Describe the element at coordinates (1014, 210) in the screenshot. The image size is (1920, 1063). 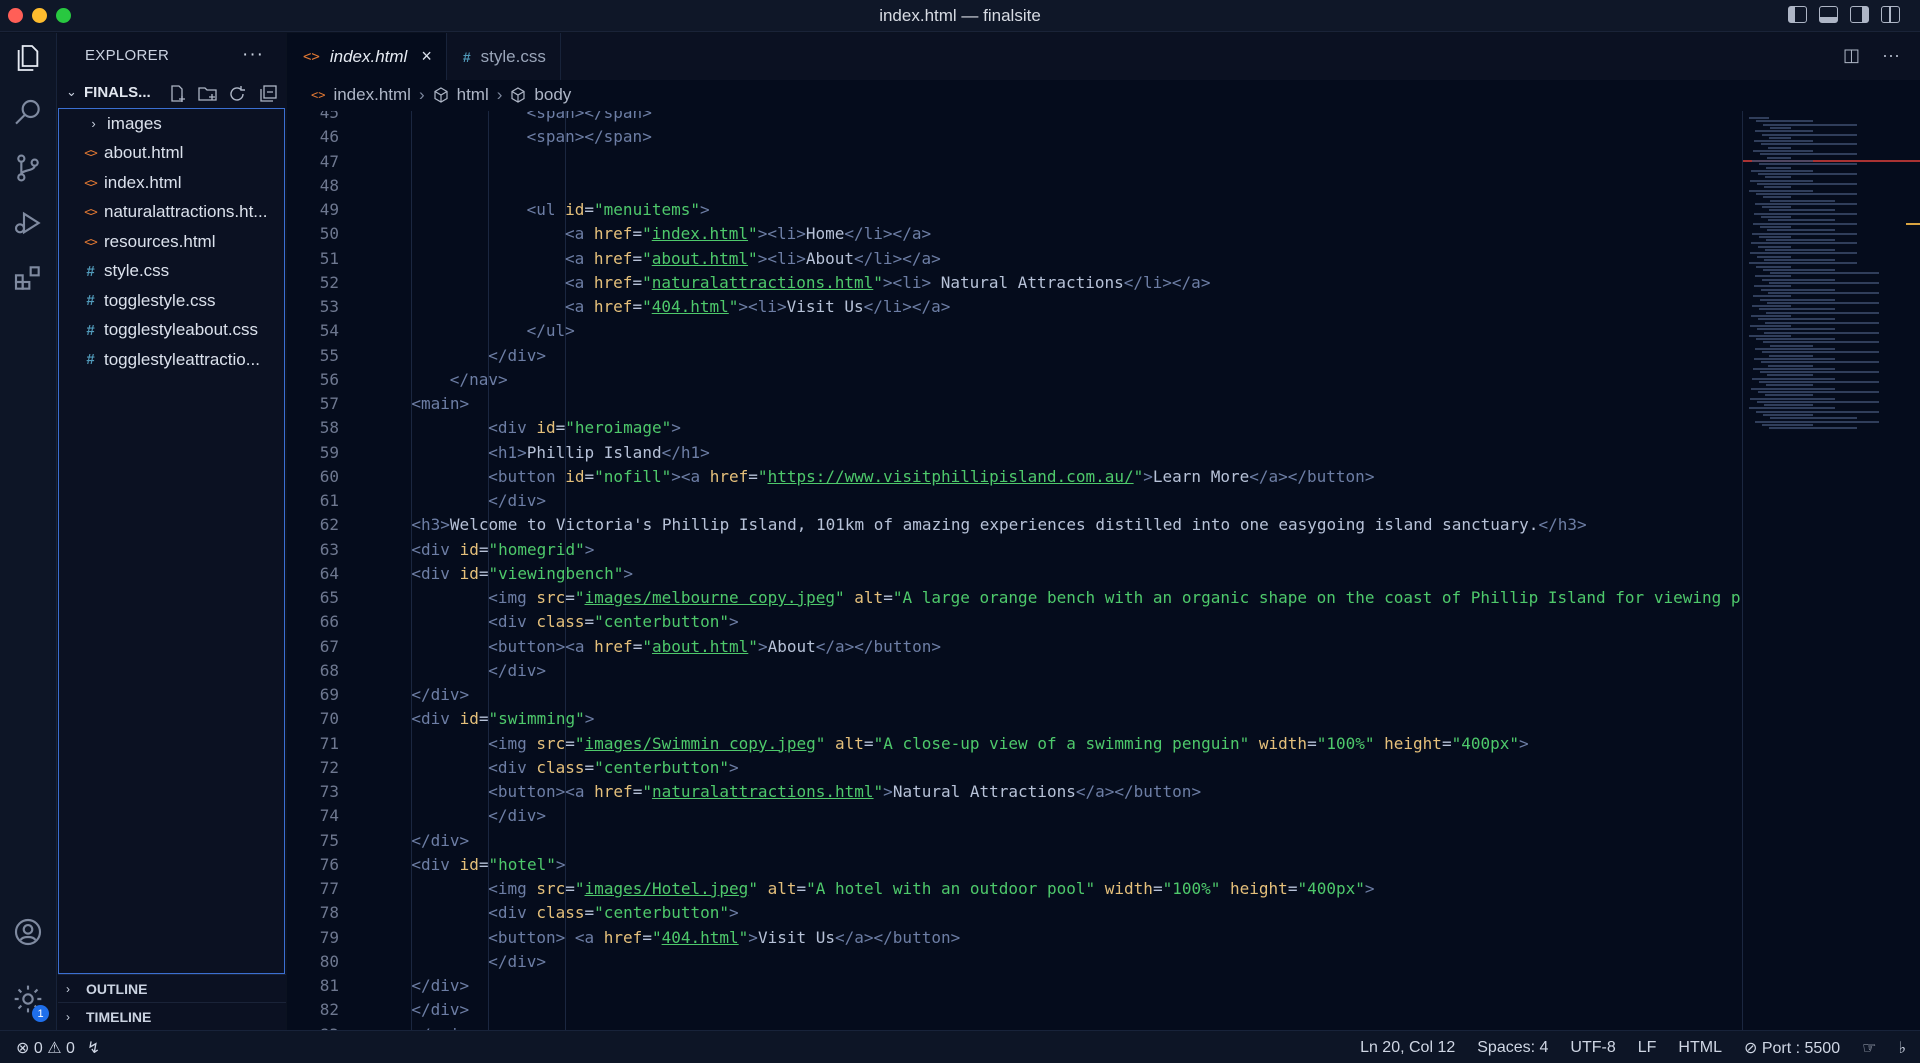
I see `code-line: 49 <ul id="menuitems">` at that location.